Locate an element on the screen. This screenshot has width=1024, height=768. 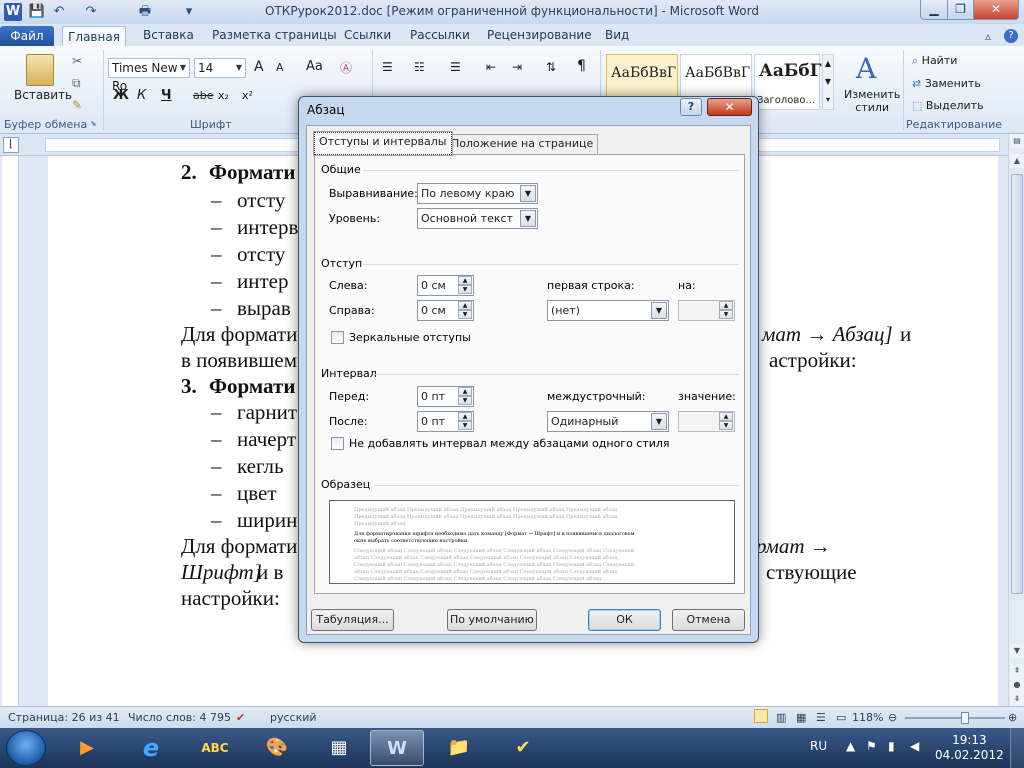
italic-button: К is located at coordinates (141, 95).